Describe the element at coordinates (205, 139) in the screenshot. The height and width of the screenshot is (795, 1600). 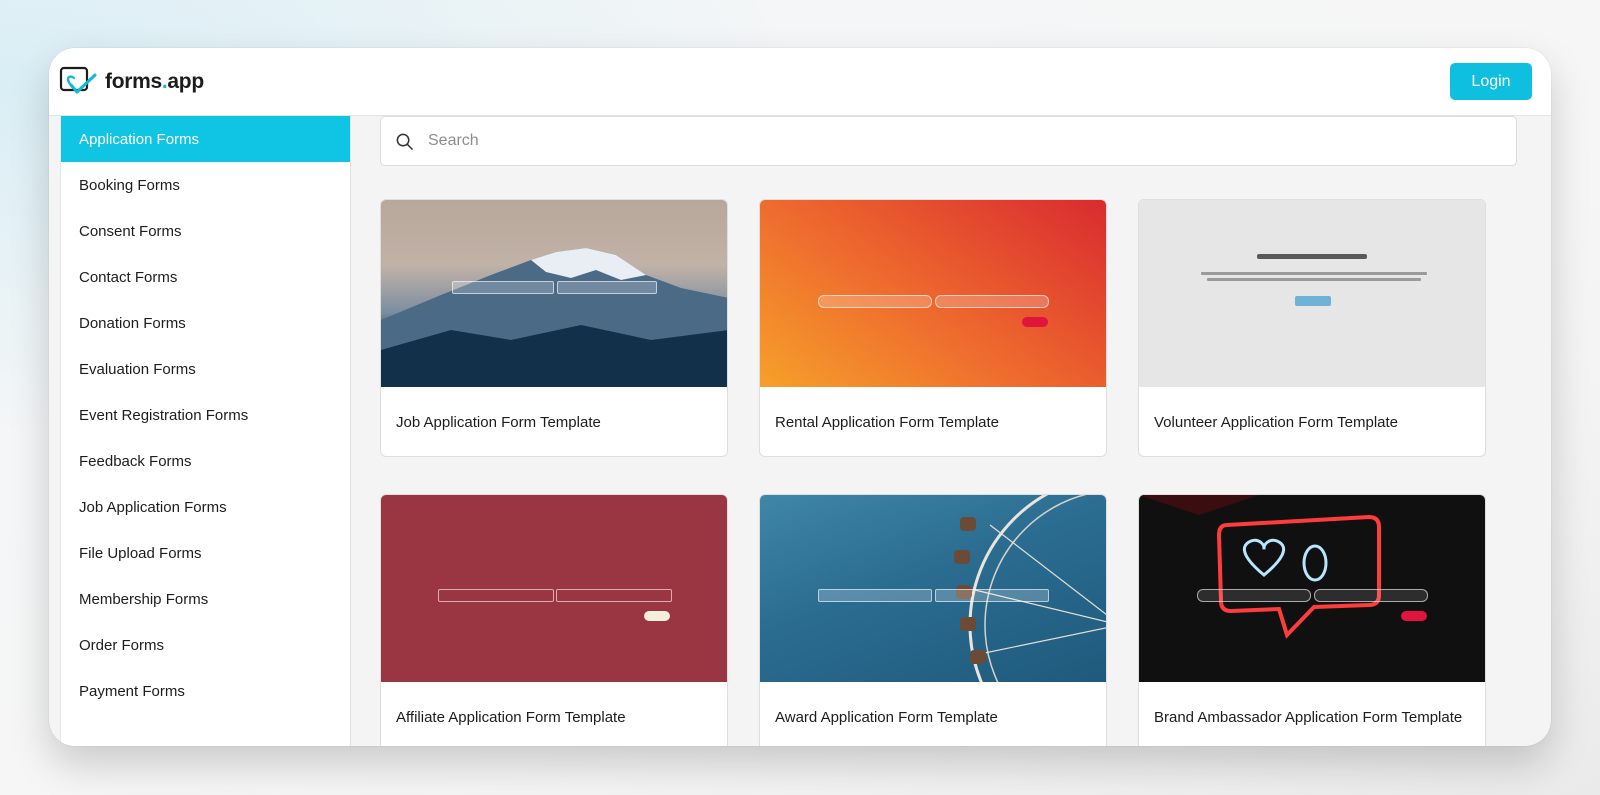
I see `sidebar-item-application-forms: Application Forms` at that location.